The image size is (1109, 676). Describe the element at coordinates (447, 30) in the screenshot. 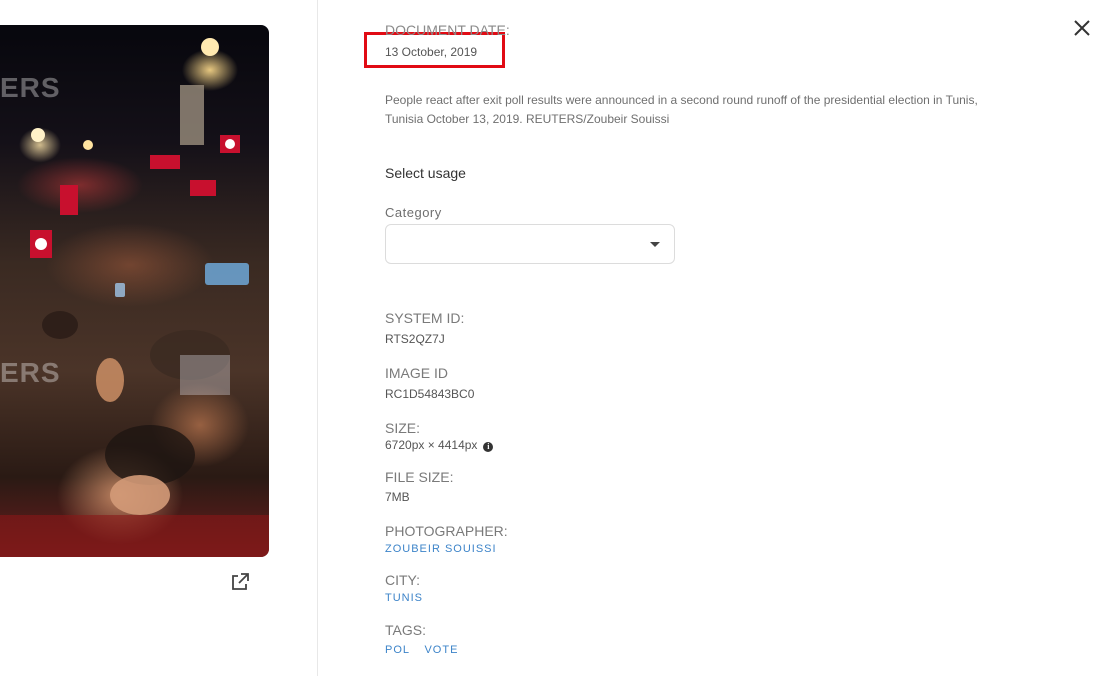

I see `document-date-label: DOCUMENT DATE:` at that location.